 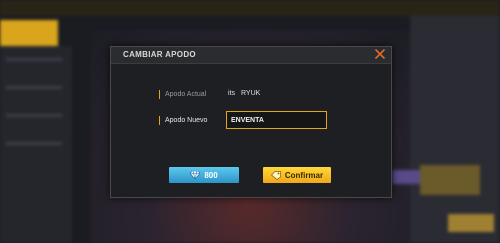 I want to click on dialog-title: CAMBIAR APODO, so click(x=159, y=54).